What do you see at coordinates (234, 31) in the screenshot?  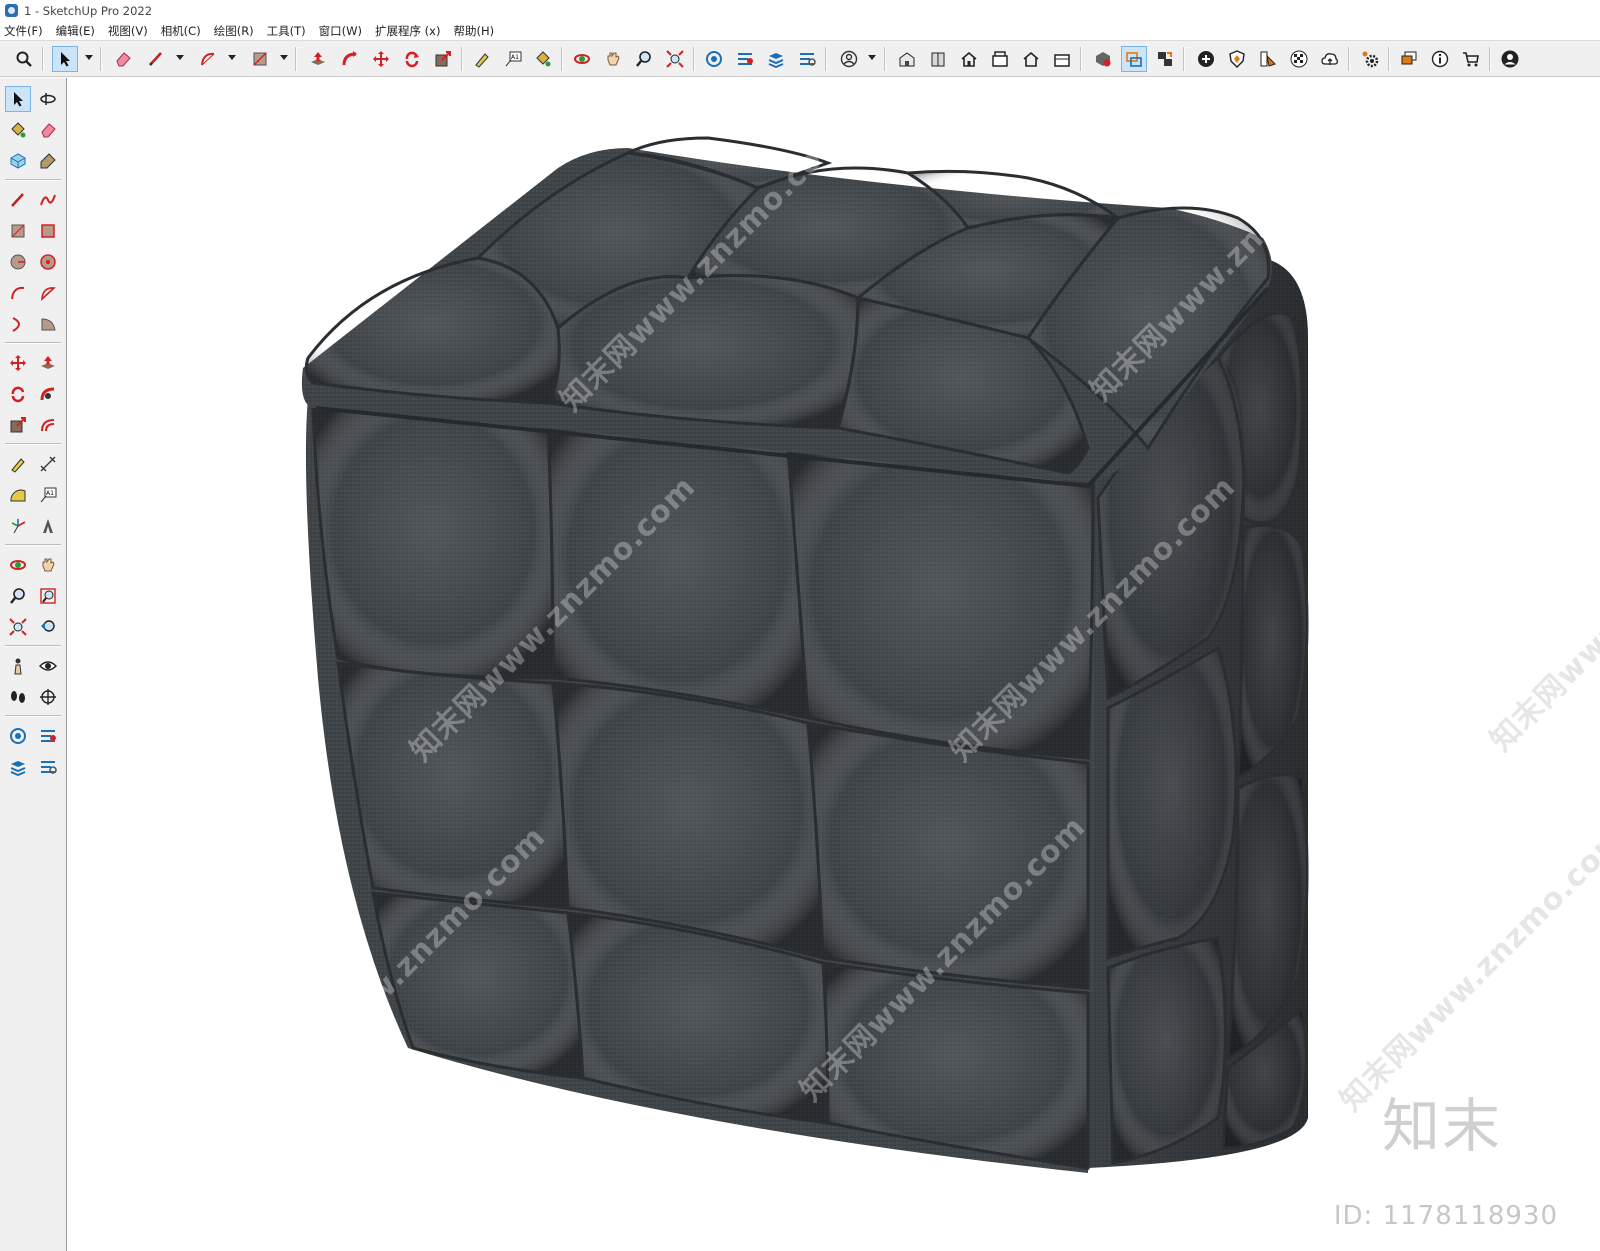 I see `menu-draw: 绘图(R)` at bounding box center [234, 31].